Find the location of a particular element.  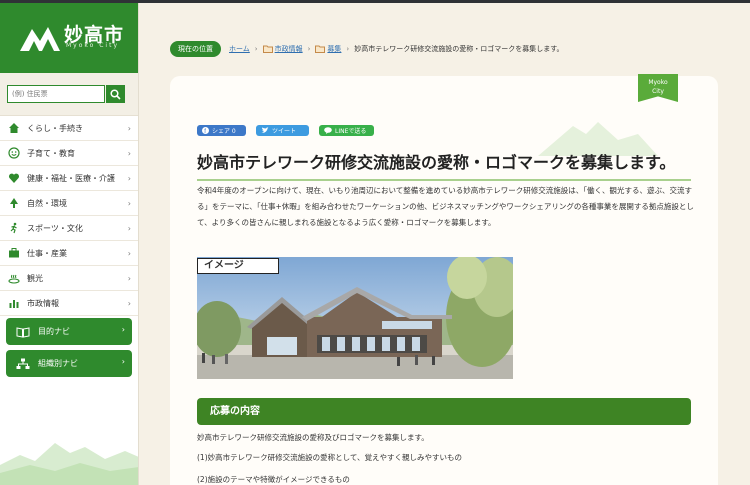

purpose-navi-button: 目的ナビ › is located at coordinates (69, 331).